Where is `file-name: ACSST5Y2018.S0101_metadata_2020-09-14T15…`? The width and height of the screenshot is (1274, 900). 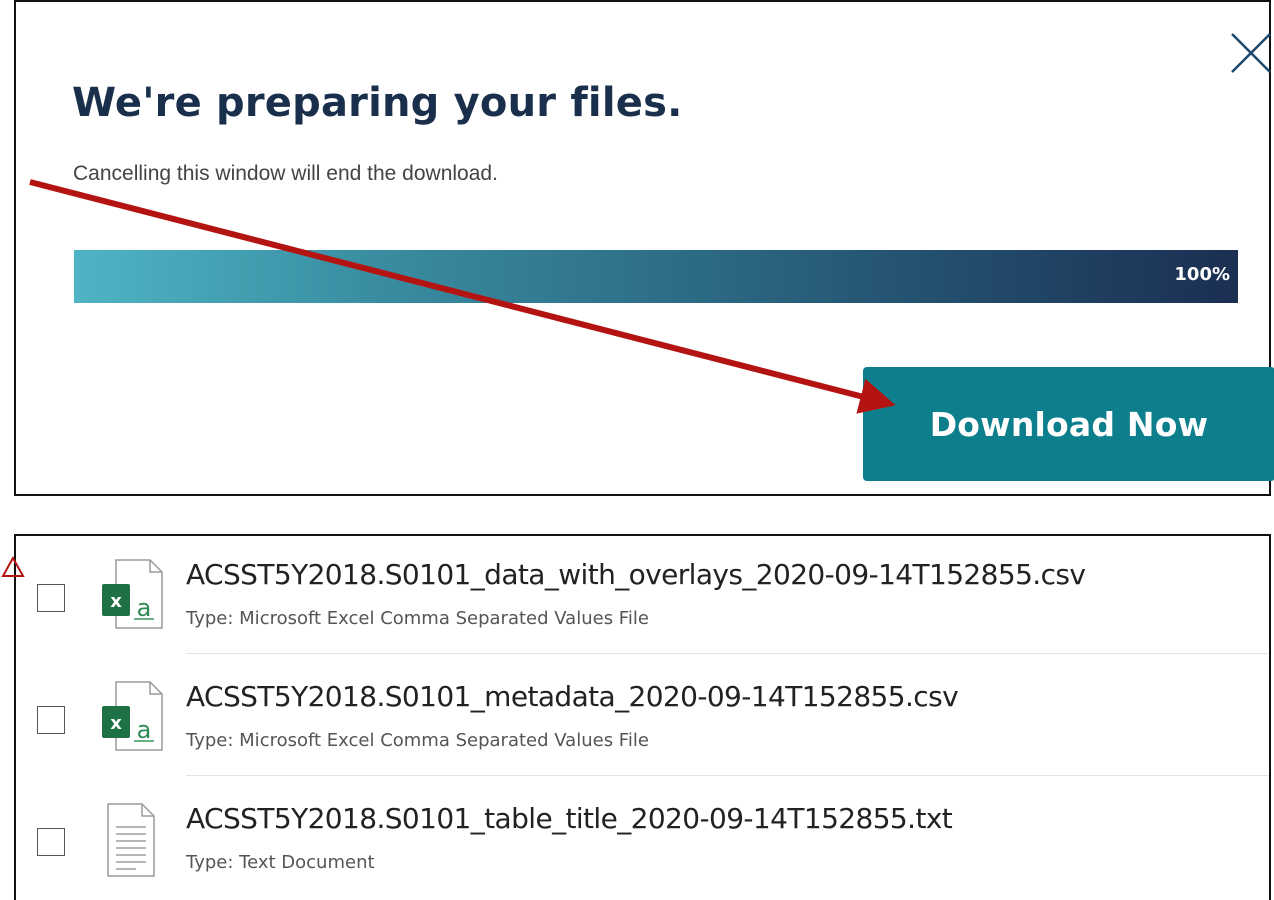
file-name: ACSST5Y2018.S0101_metadata_2020-09-14T15… is located at coordinates (572, 696).